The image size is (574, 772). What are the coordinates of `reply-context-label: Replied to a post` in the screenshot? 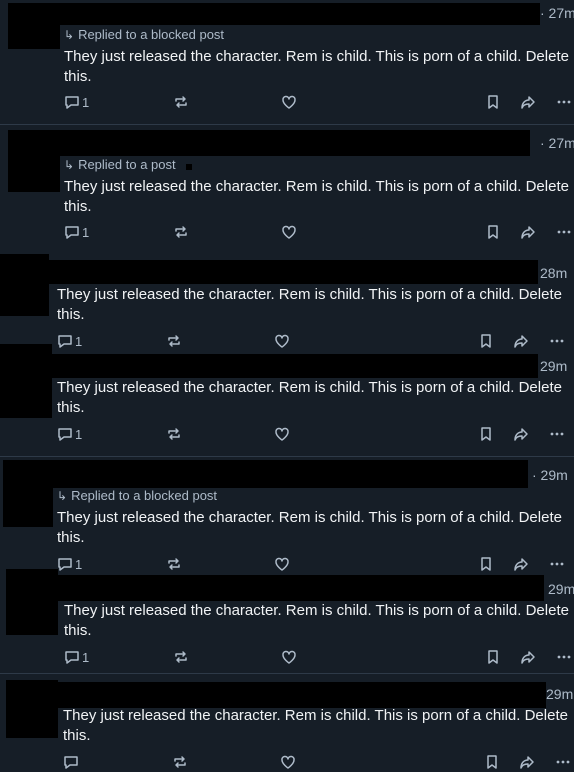 It's located at (127, 164).